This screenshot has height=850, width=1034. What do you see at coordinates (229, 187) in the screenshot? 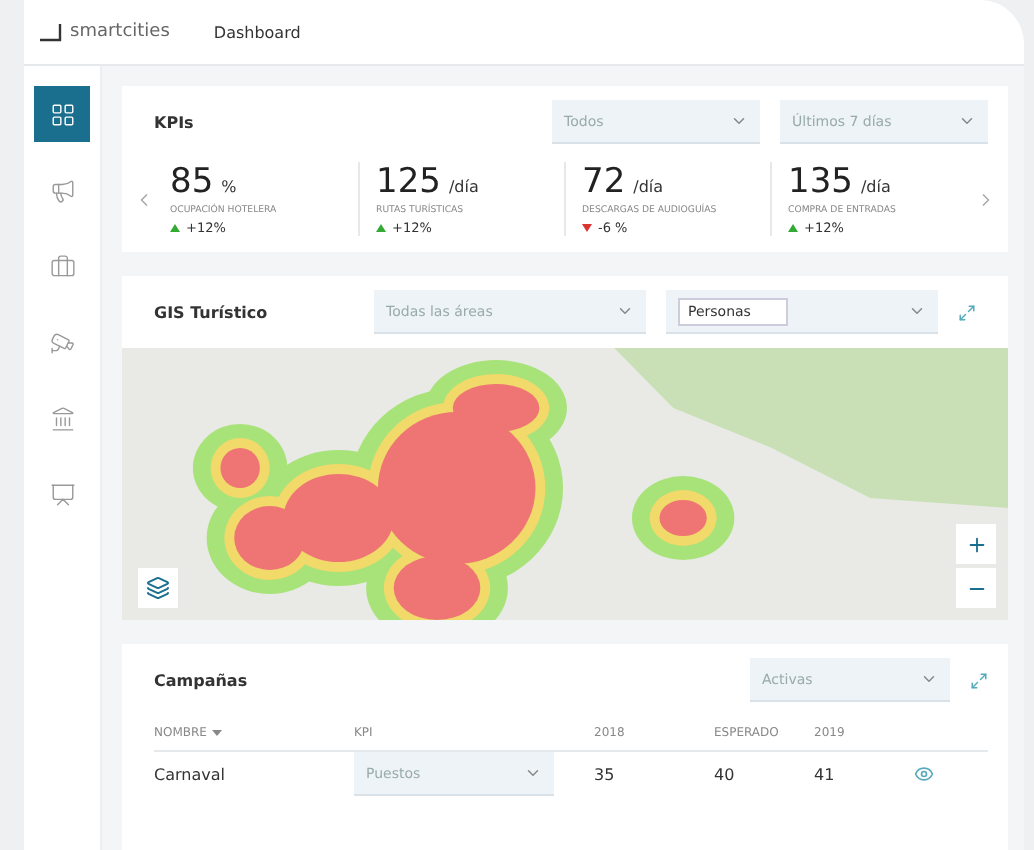
I see `kpi-unit: %` at bounding box center [229, 187].